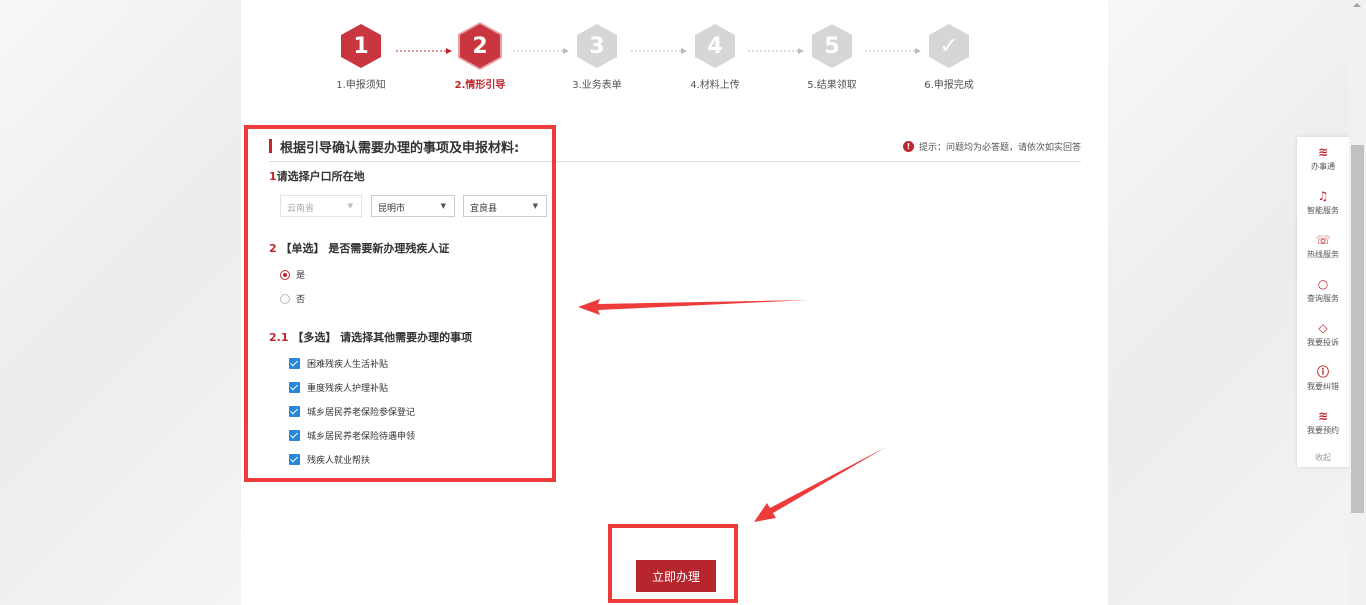  I want to click on question-21-title: 2.1 【多选】 请选择其他需要办理的事项, so click(370, 337).